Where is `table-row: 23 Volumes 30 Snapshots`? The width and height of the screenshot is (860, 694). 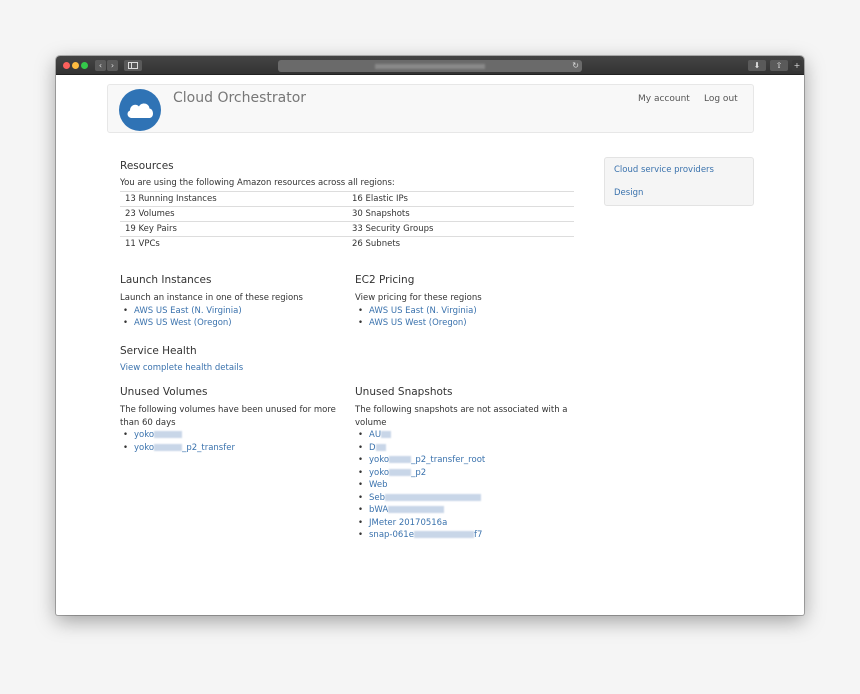
table-row: 23 Volumes 30 Snapshots is located at coordinates (347, 214).